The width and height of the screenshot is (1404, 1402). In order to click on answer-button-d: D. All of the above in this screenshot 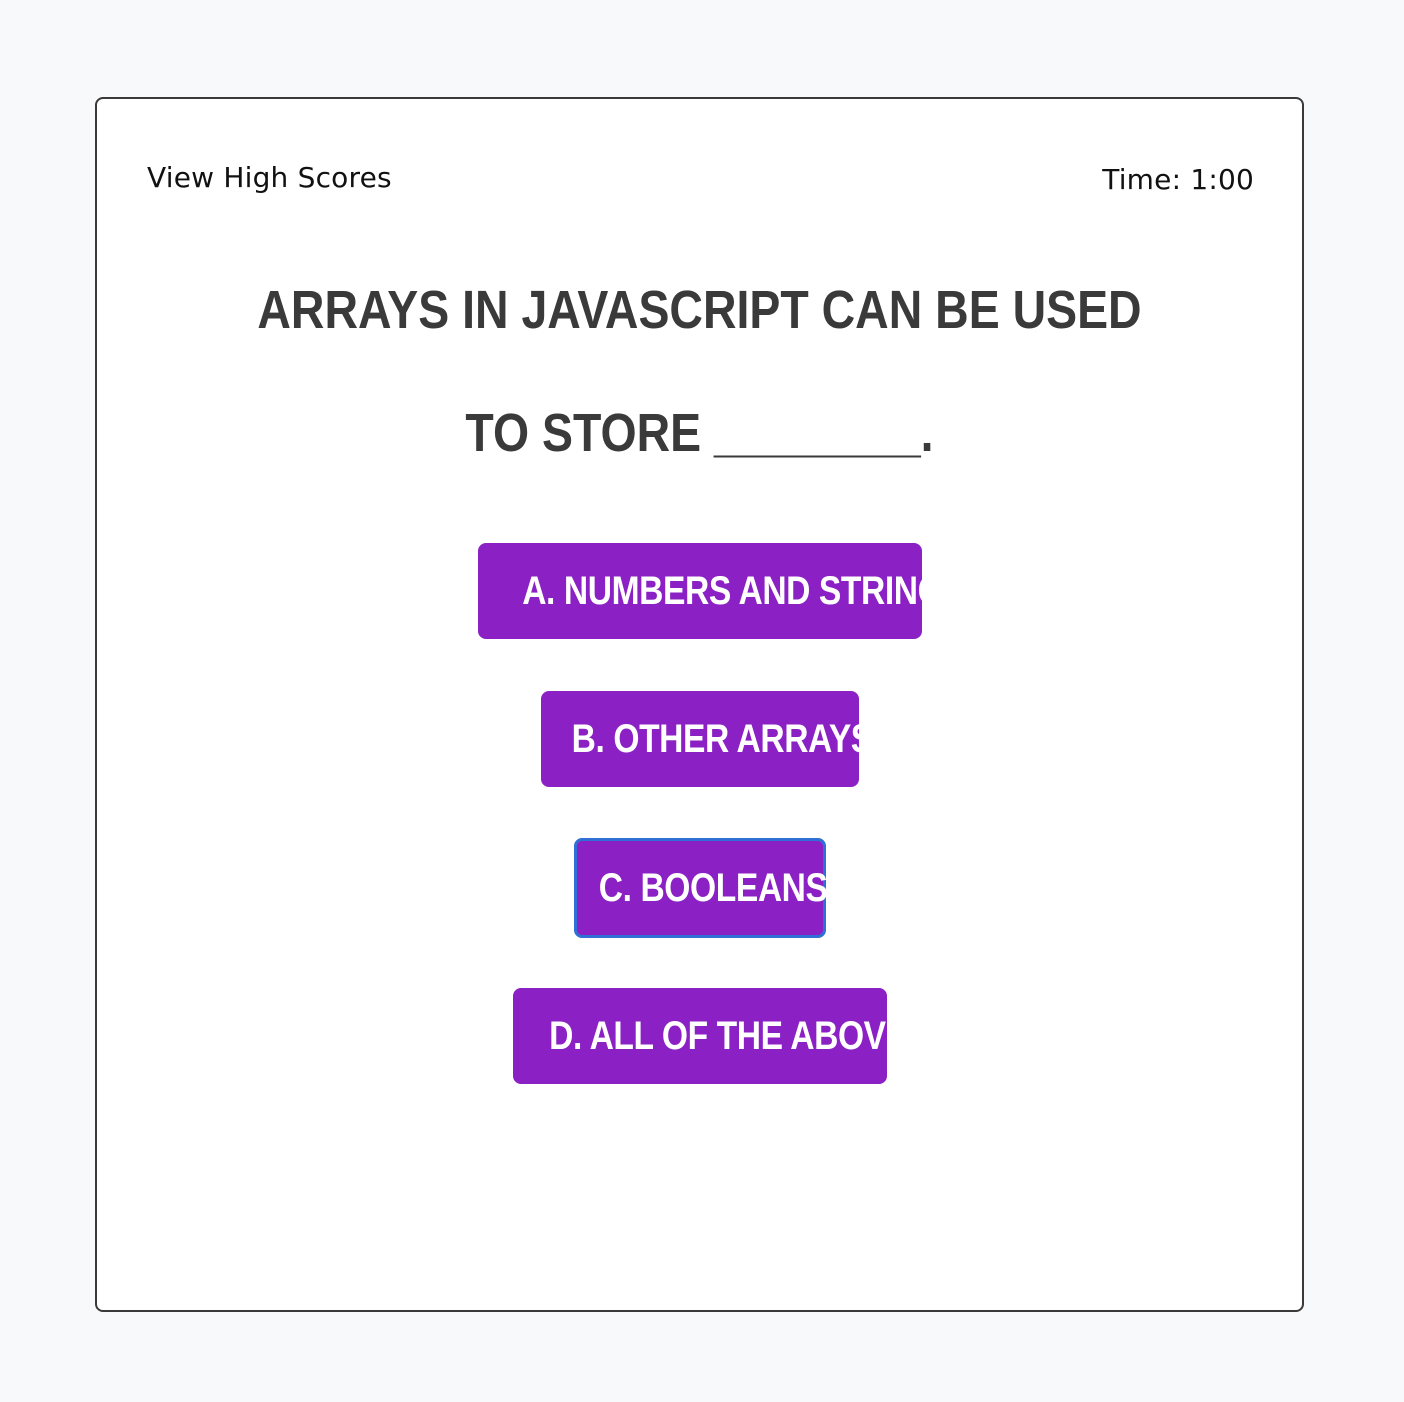, I will do `click(710, 1036)`.